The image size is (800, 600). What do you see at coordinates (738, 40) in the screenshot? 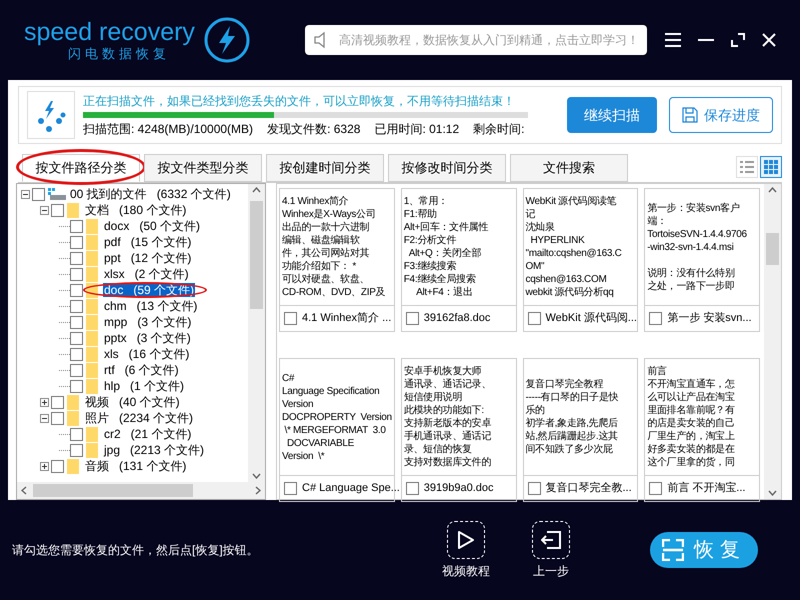
I see `maximize-icon` at bounding box center [738, 40].